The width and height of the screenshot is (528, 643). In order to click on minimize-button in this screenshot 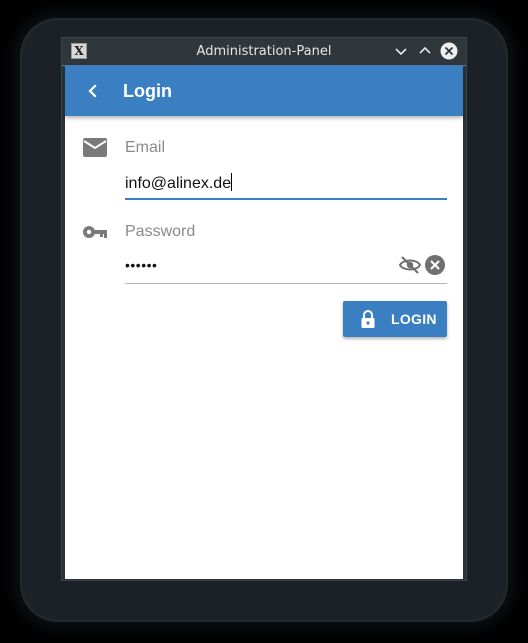, I will do `click(401, 51)`.